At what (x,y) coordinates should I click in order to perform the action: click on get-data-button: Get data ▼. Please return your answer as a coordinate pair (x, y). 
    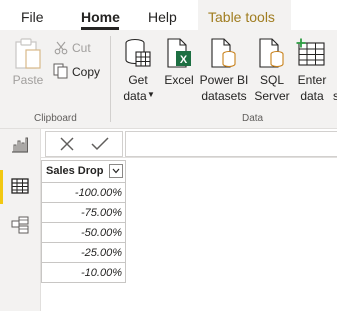
    Looking at the image, I should click on (138, 71).